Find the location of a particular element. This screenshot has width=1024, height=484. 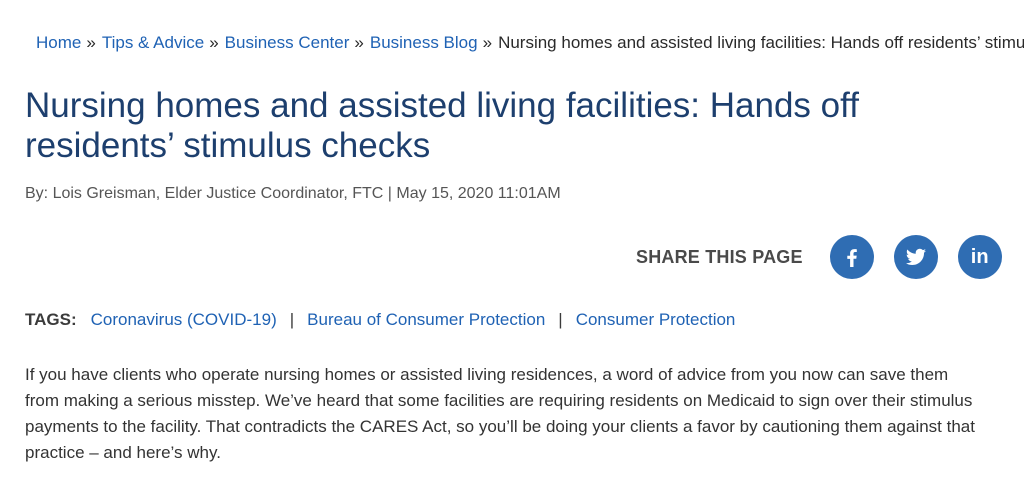

twitter-share-button is located at coordinates (915, 257).